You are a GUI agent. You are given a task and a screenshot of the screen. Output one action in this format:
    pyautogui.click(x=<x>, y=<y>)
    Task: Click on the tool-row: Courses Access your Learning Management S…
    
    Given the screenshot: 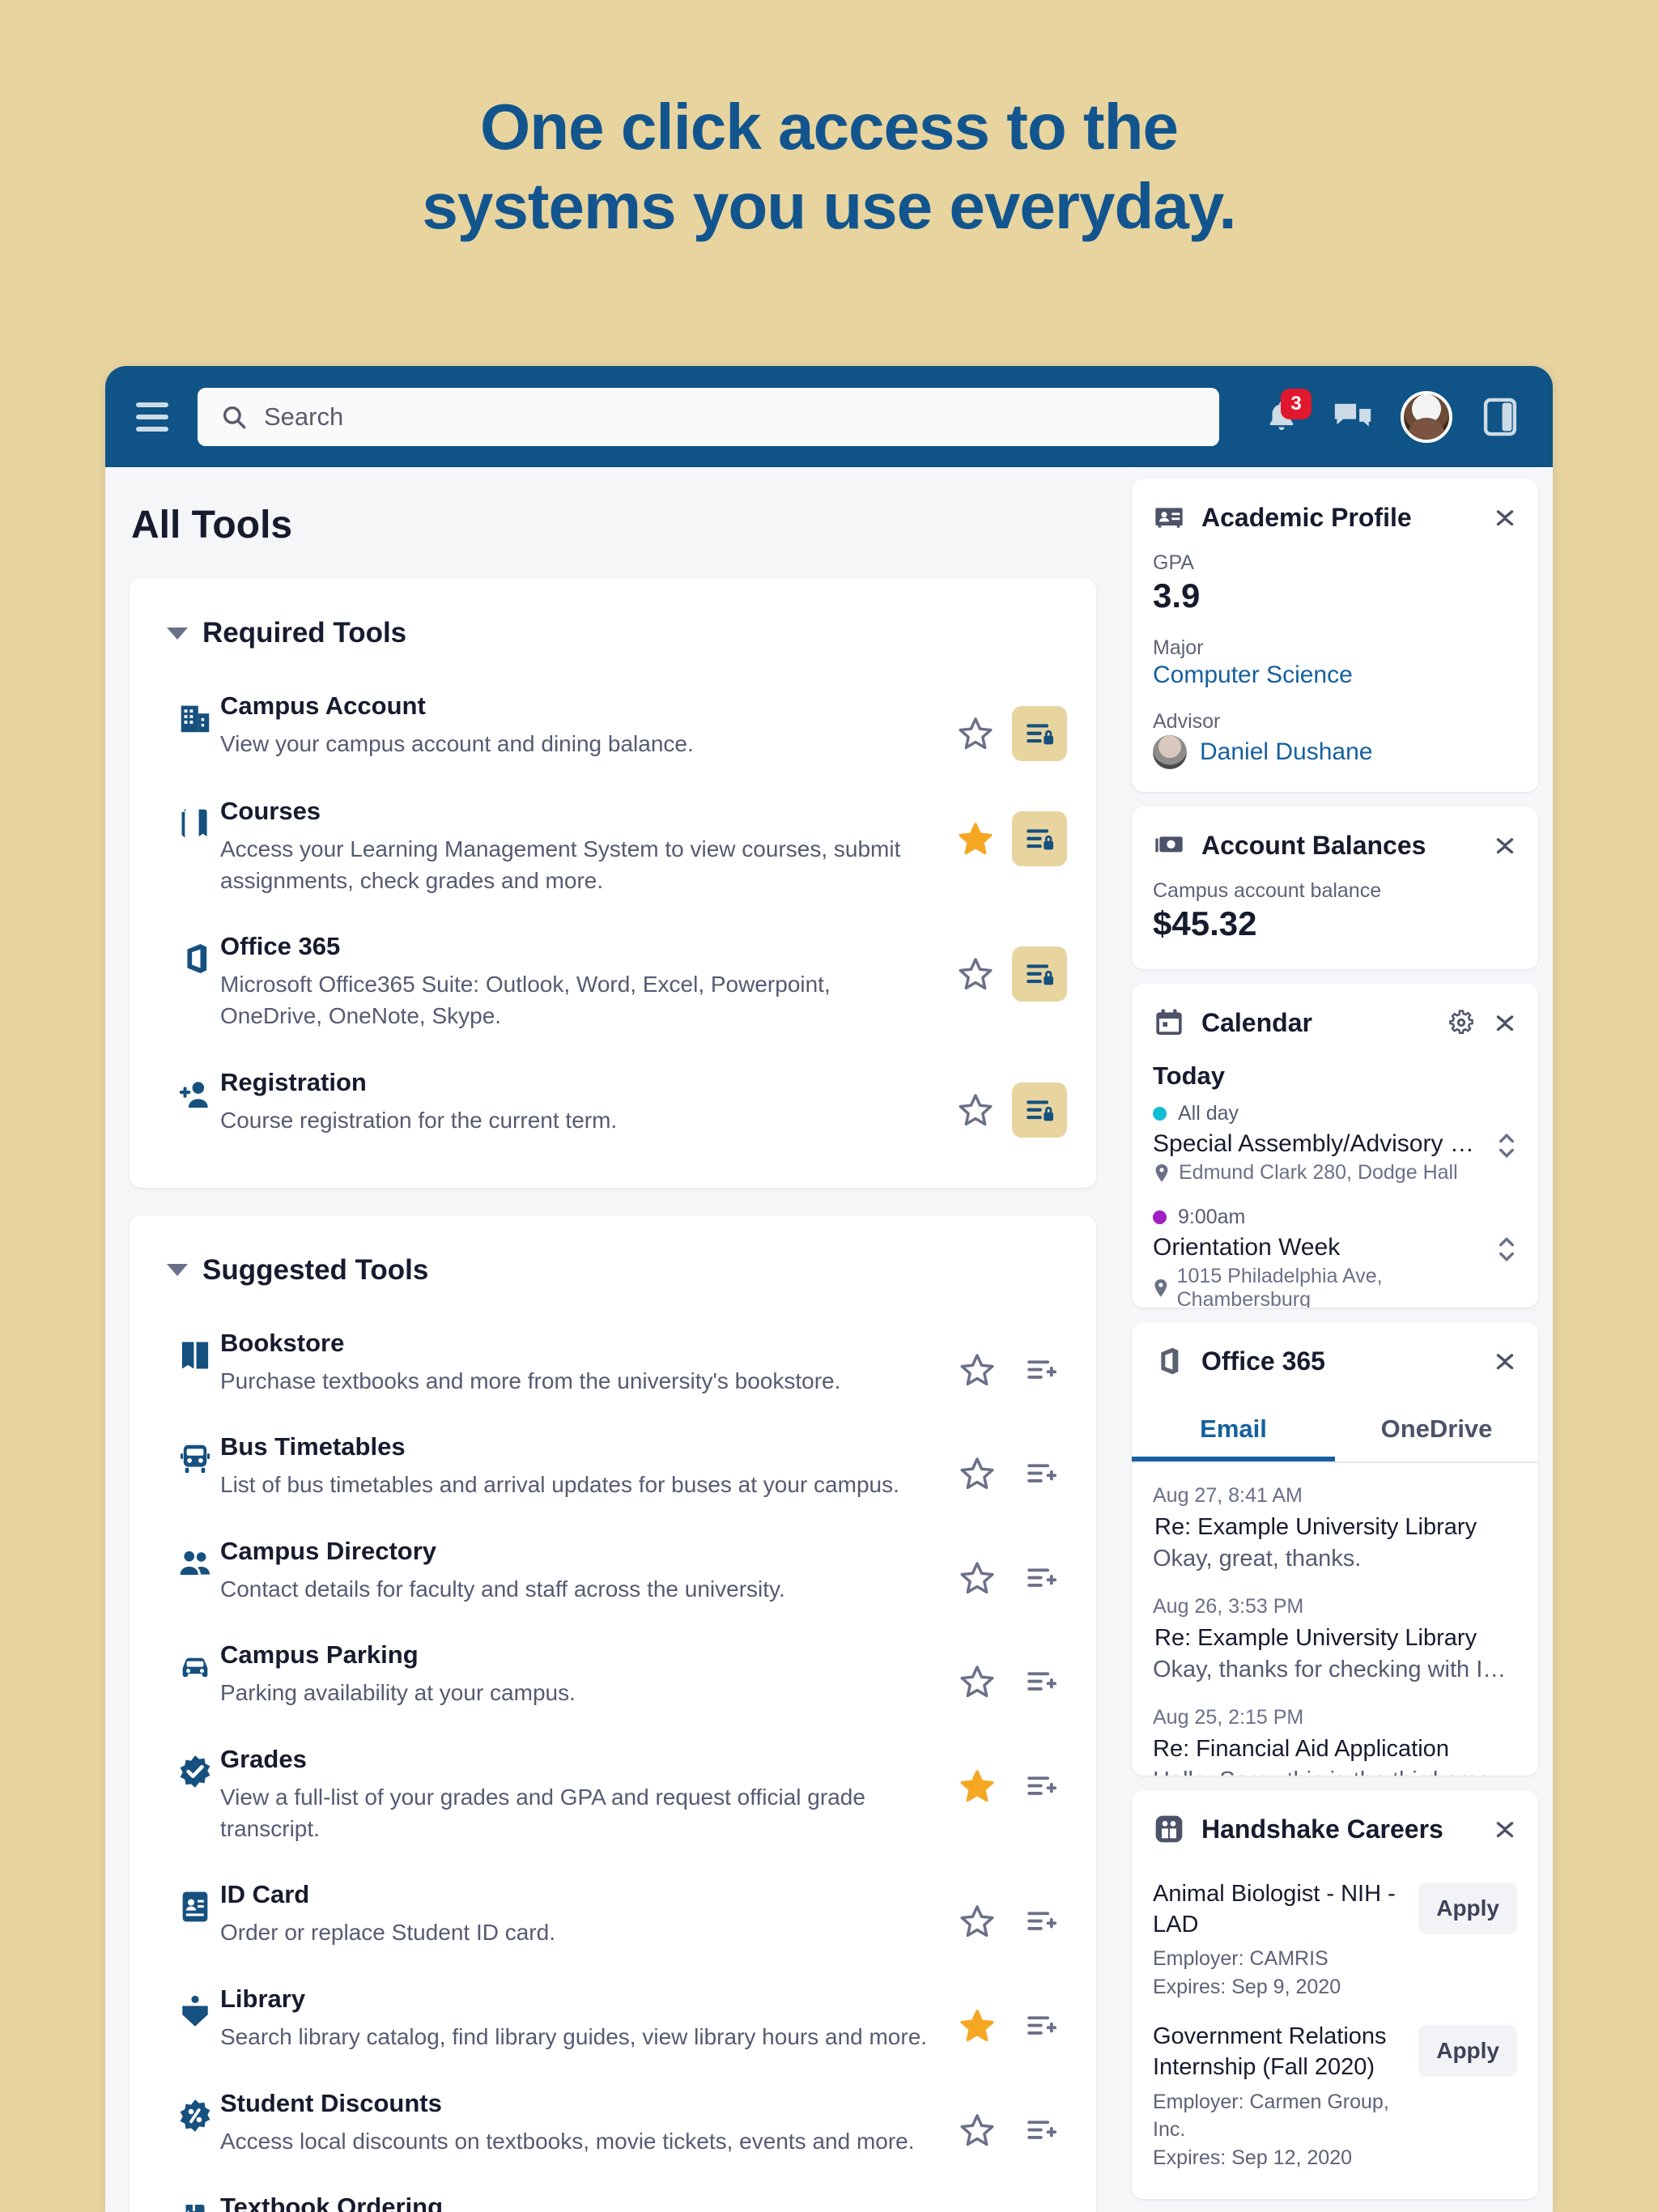 What is the action you would take?
    pyautogui.click(x=613, y=847)
    